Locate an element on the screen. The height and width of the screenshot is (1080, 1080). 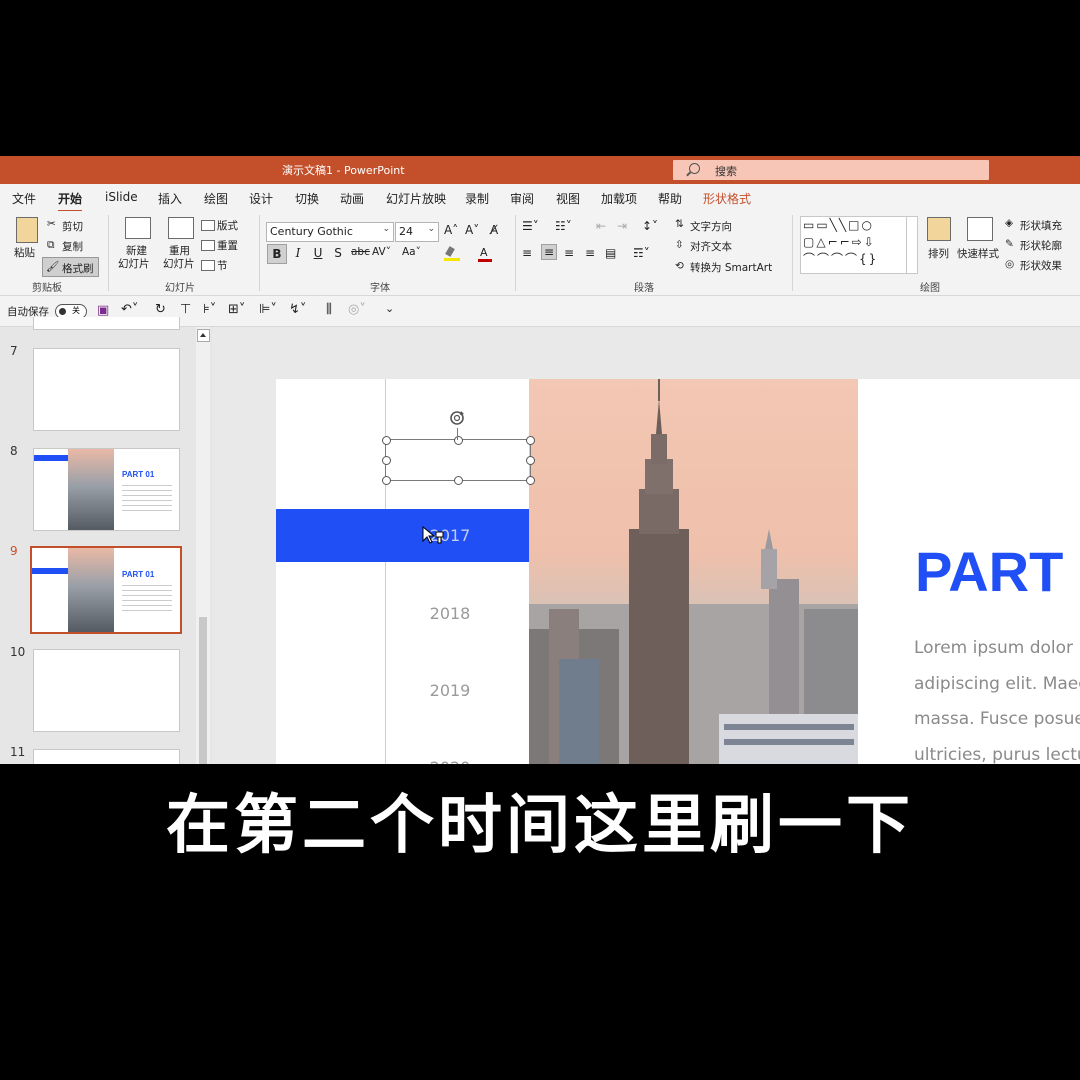
reset-button: 重置 is located at coordinates (227, 245).